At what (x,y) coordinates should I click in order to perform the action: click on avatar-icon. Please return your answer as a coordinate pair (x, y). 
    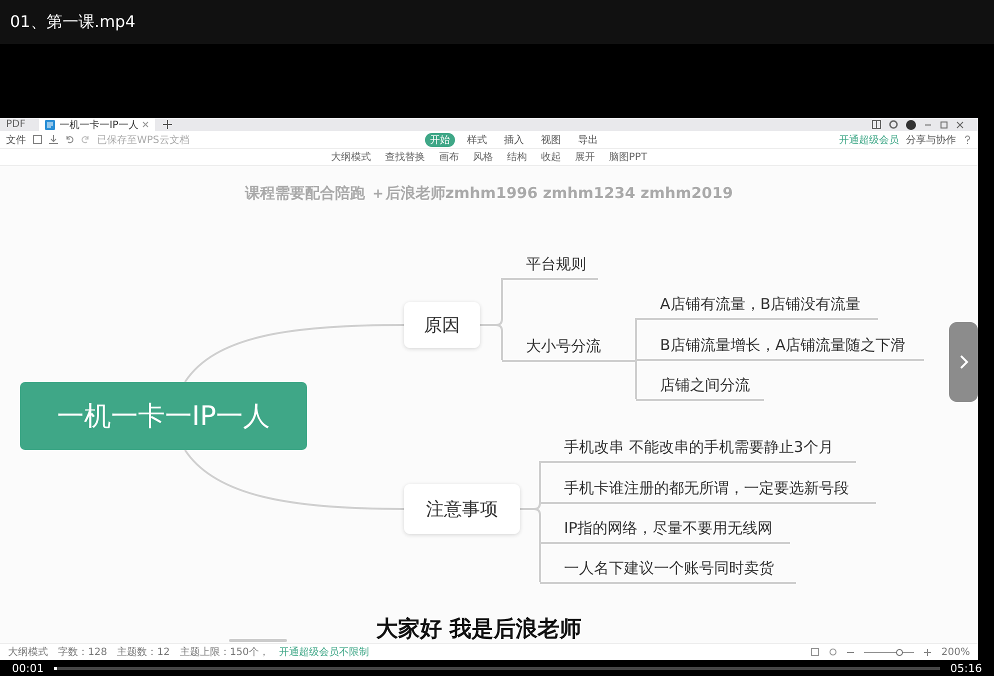
    Looking at the image, I should click on (911, 125).